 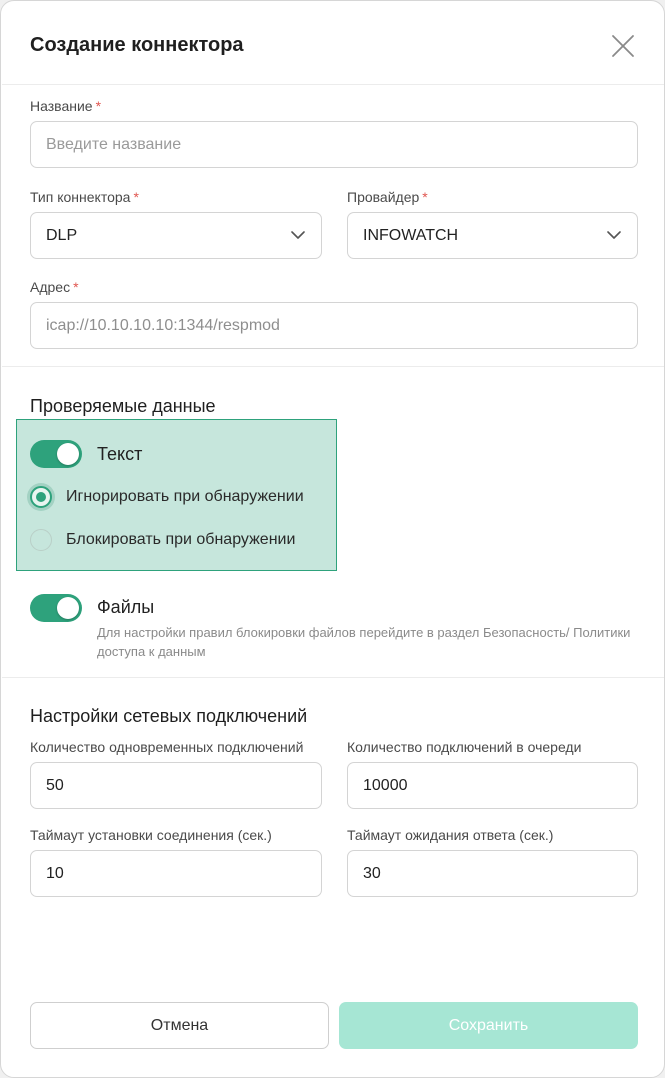 What do you see at coordinates (169, 716) in the screenshot?
I see `network-title: Настройки сетевых подключений` at bounding box center [169, 716].